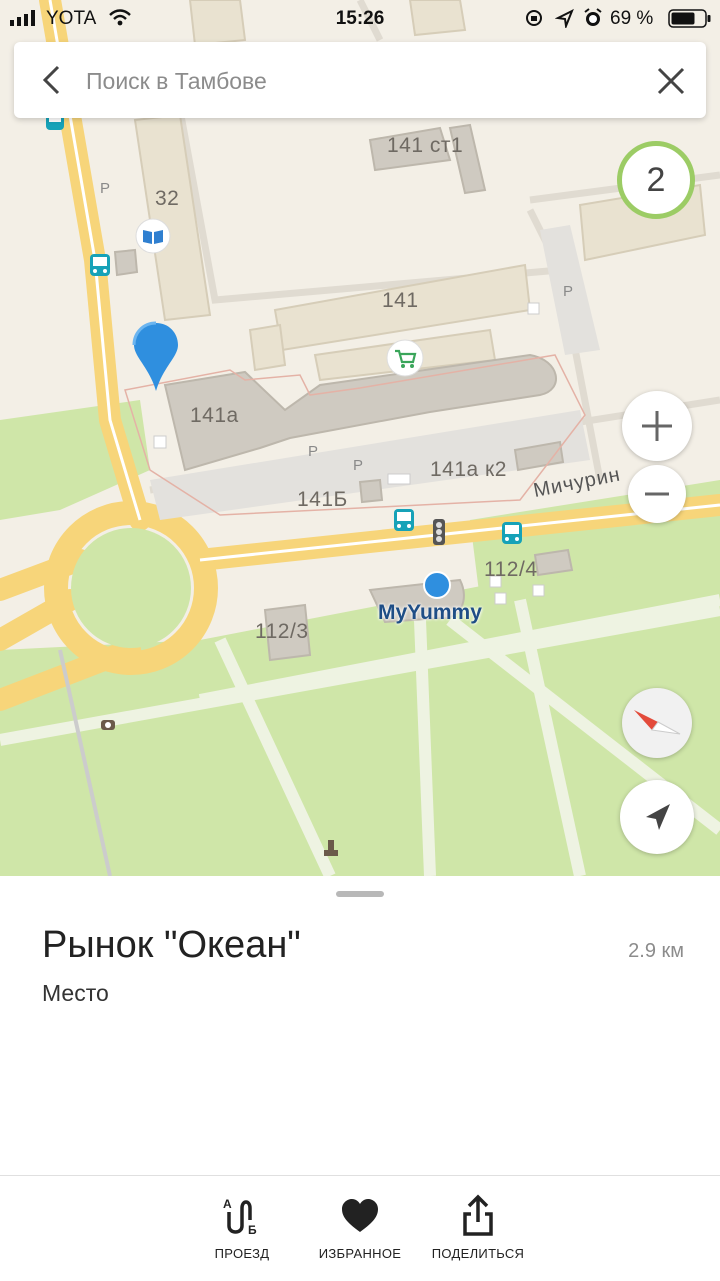 The width and height of the screenshot is (720, 1281). Describe the element at coordinates (511, 569) in the screenshot. I see `building-label-112-4: 112/4` at that location.